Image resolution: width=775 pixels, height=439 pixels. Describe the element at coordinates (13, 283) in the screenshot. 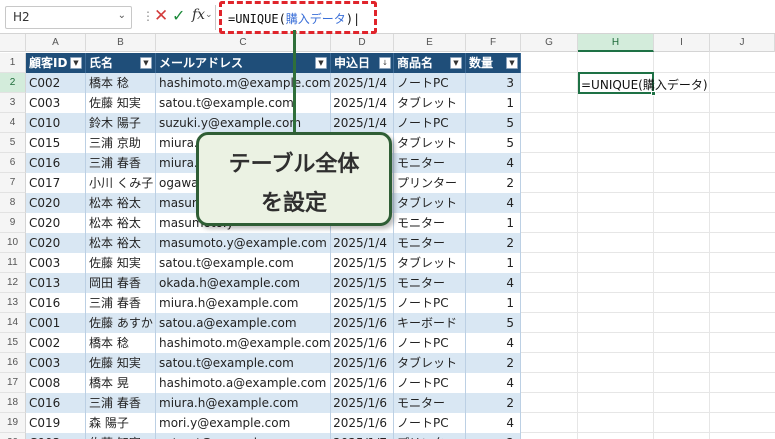

I see `row-header-12: 12` at that location.